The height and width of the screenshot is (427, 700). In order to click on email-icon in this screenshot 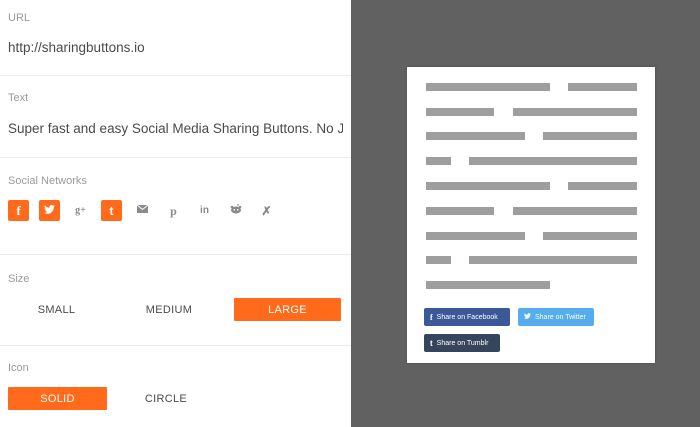, I will do `click(142, 210)`.